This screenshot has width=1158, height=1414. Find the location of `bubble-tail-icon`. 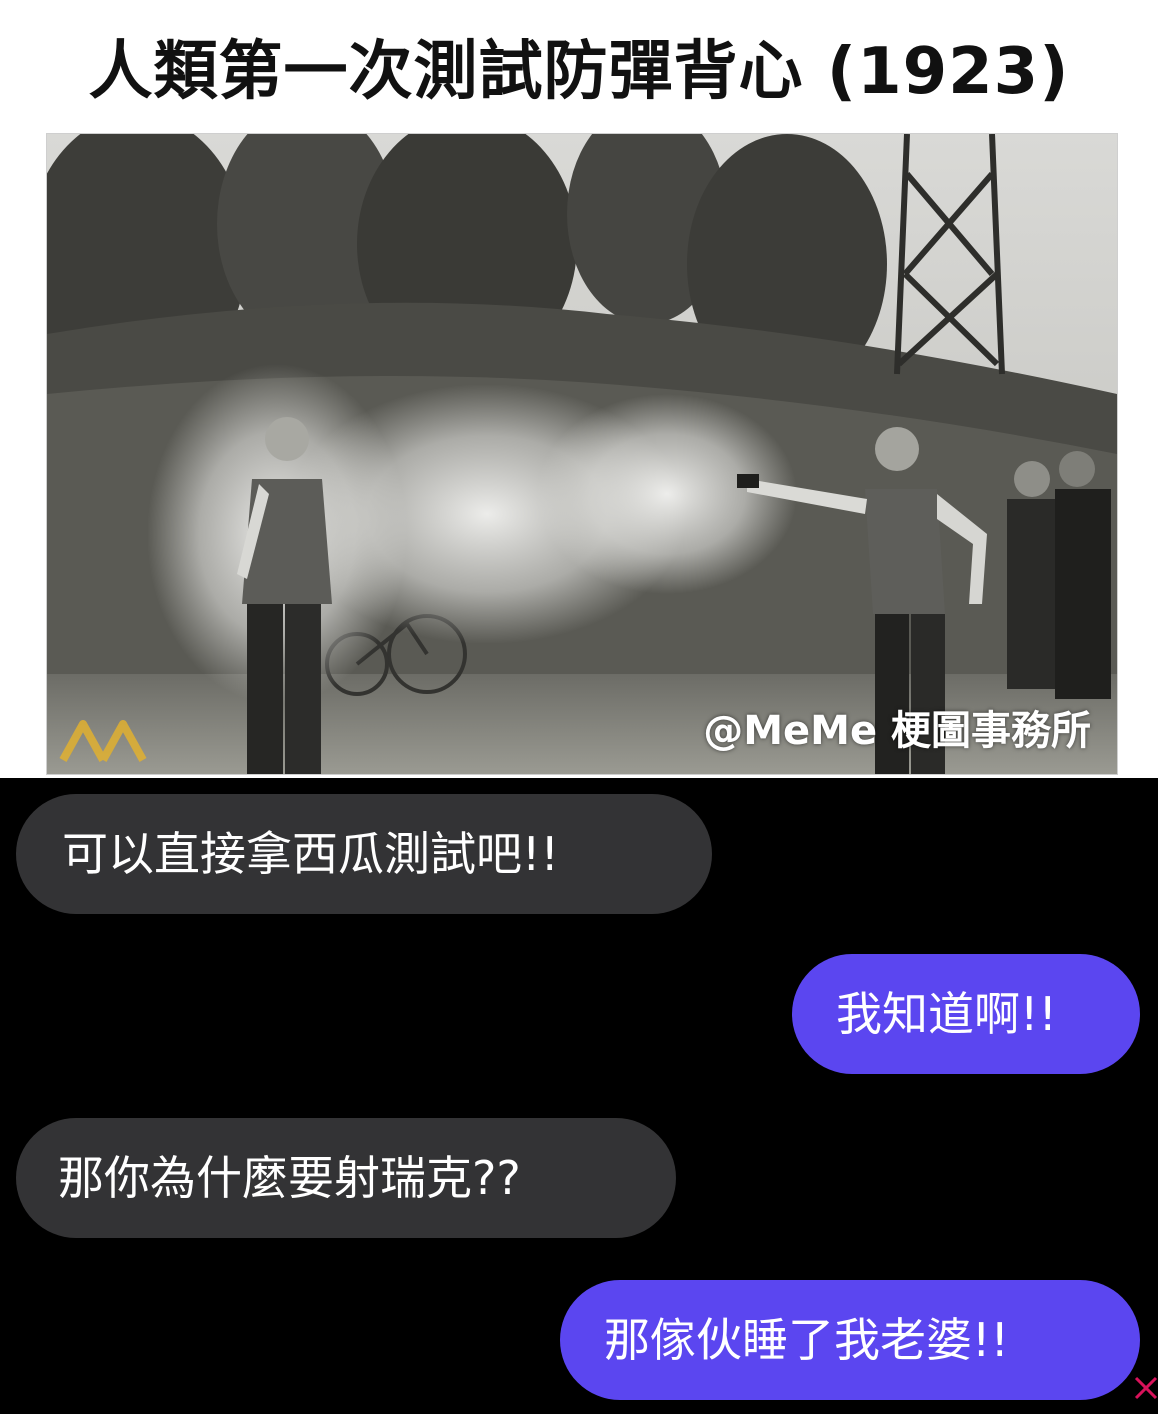

bubble-tail-icon is located at coordinates (1146, 1388).